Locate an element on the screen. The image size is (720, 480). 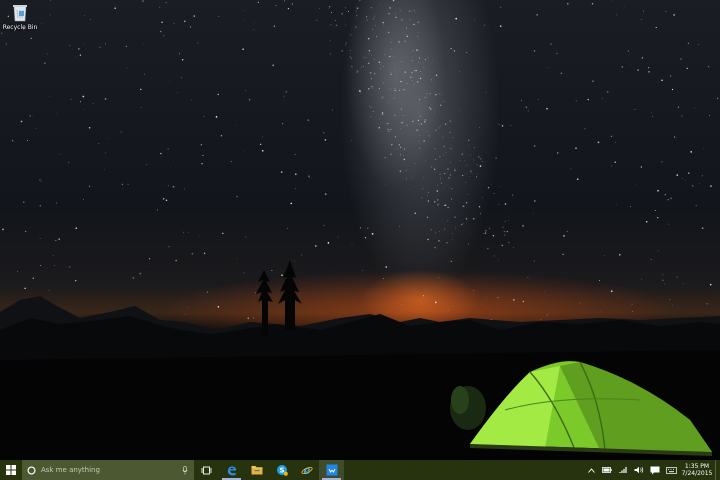
taskbar-edge-button is located at coordinates (231, 470).